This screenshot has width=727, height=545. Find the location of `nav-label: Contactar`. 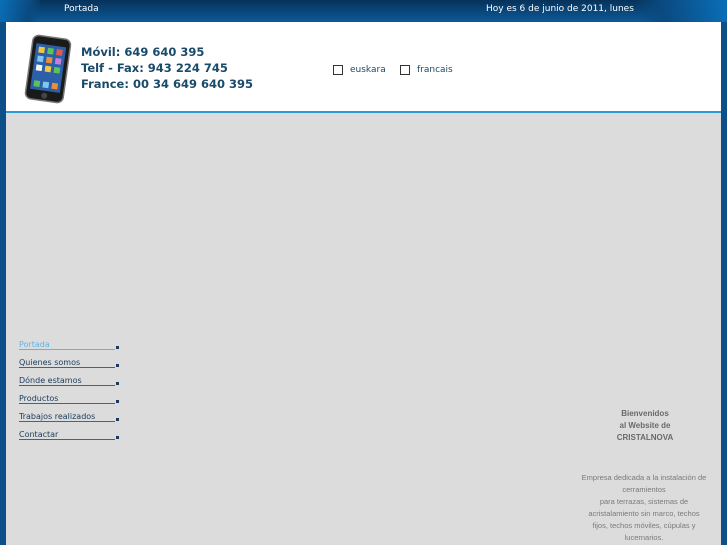

nav-label: Contactar is located at coordinates (39, 434).